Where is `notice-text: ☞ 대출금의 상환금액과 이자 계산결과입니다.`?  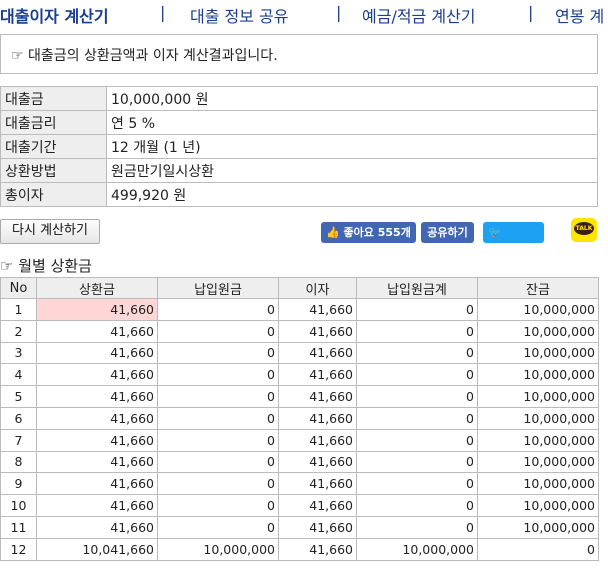 notice-text: ☞ 대출금의 상환금액과 이자 계산결과입니다. is located at coordinates (144, 56).